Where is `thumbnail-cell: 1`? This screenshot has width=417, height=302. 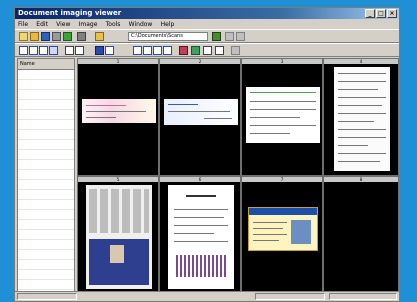 thumbnail-cell: 1 is located at coordinates (118, 117).